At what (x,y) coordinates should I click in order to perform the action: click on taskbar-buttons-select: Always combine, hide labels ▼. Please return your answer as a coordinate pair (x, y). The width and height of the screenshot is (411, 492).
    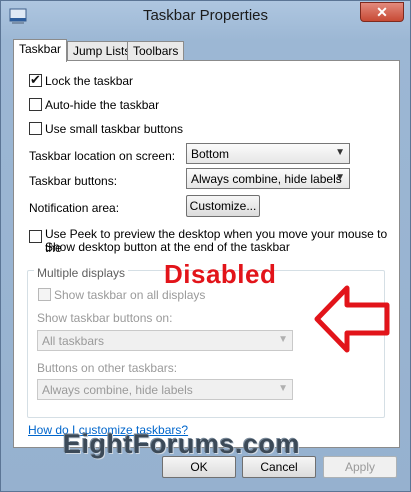
    Looking at the image, I should click on (268, 178).